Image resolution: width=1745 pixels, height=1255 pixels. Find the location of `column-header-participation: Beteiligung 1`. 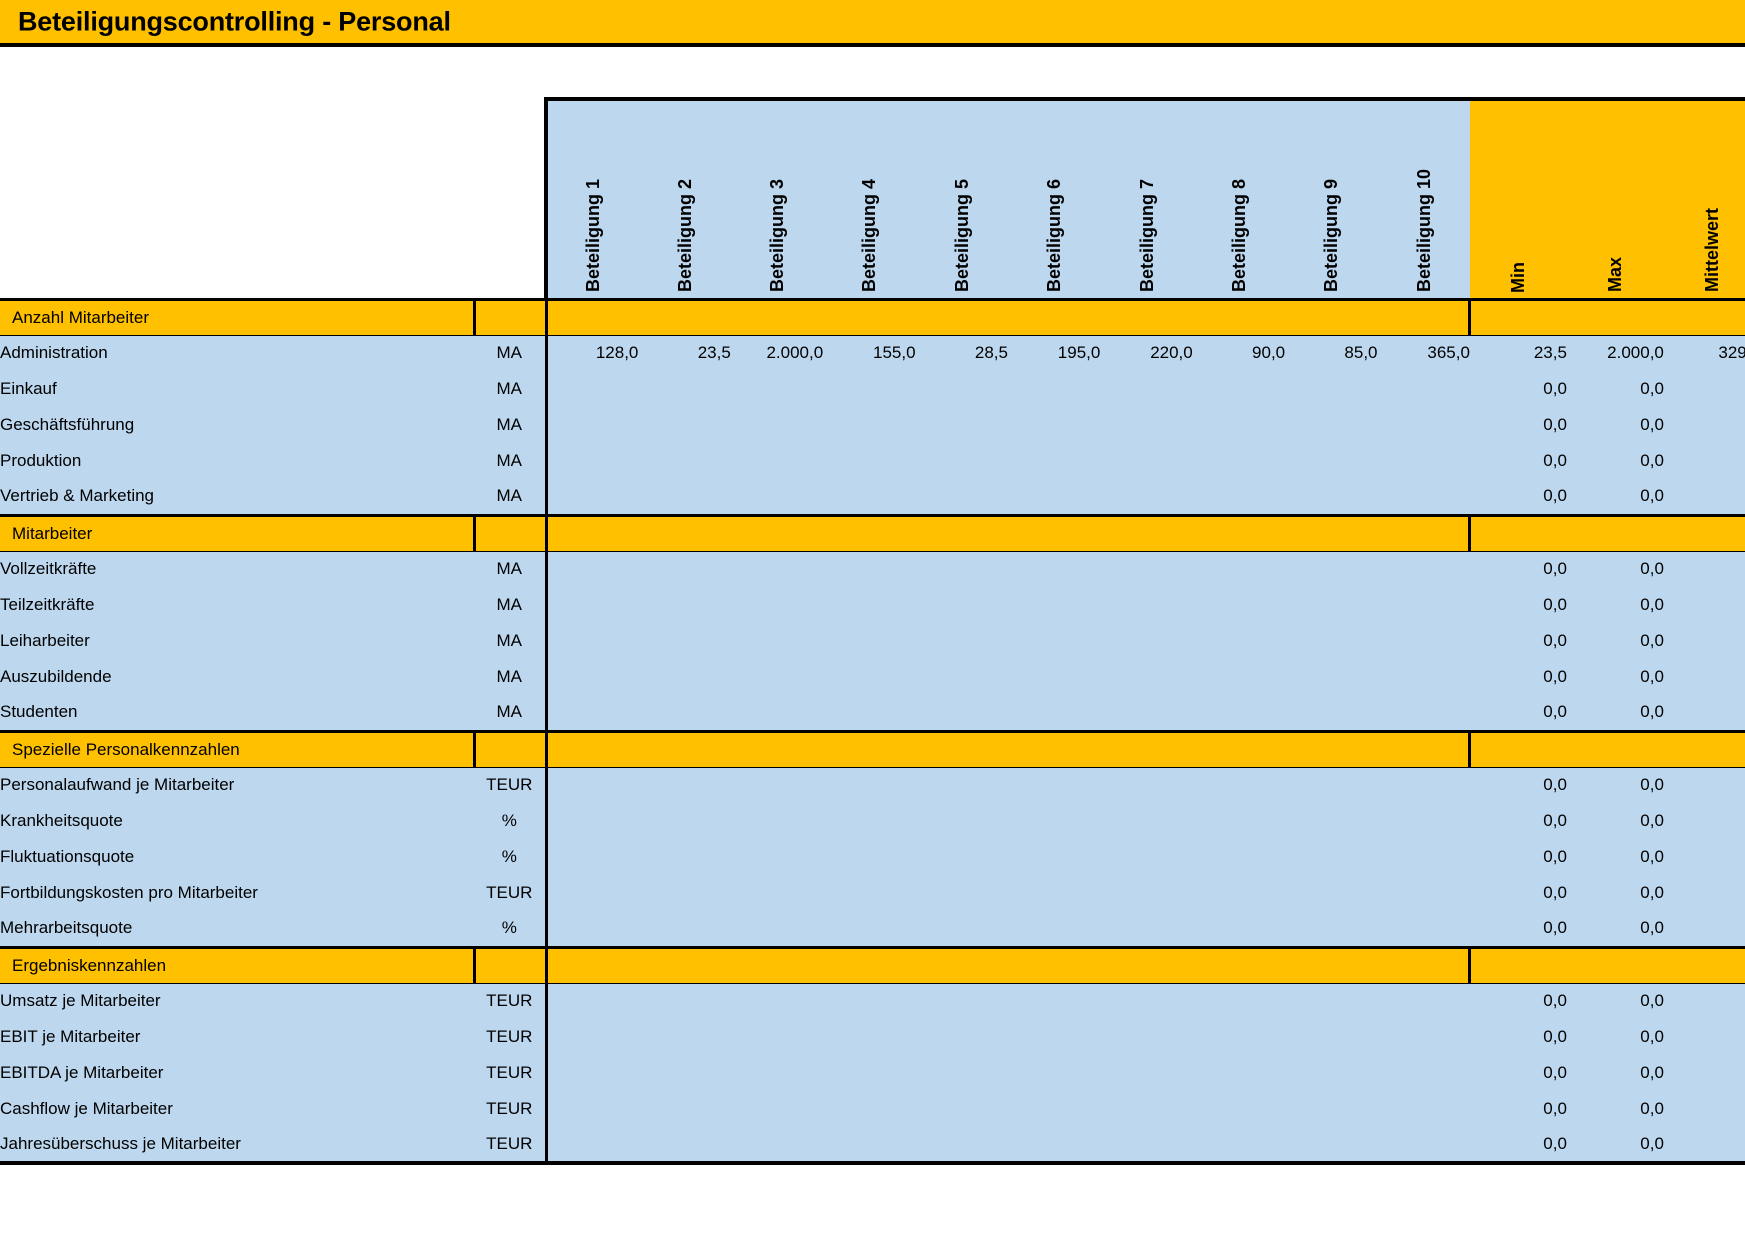

column-header-participation: Beteiligung 1 is located at coordinates (591, 198).